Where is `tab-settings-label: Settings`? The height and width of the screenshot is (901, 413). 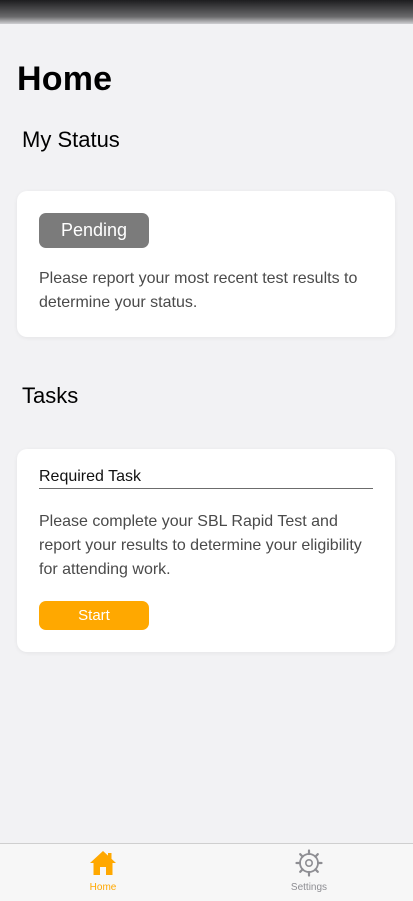
tab-settings-label: Settings is located at coordinates (309, 887).